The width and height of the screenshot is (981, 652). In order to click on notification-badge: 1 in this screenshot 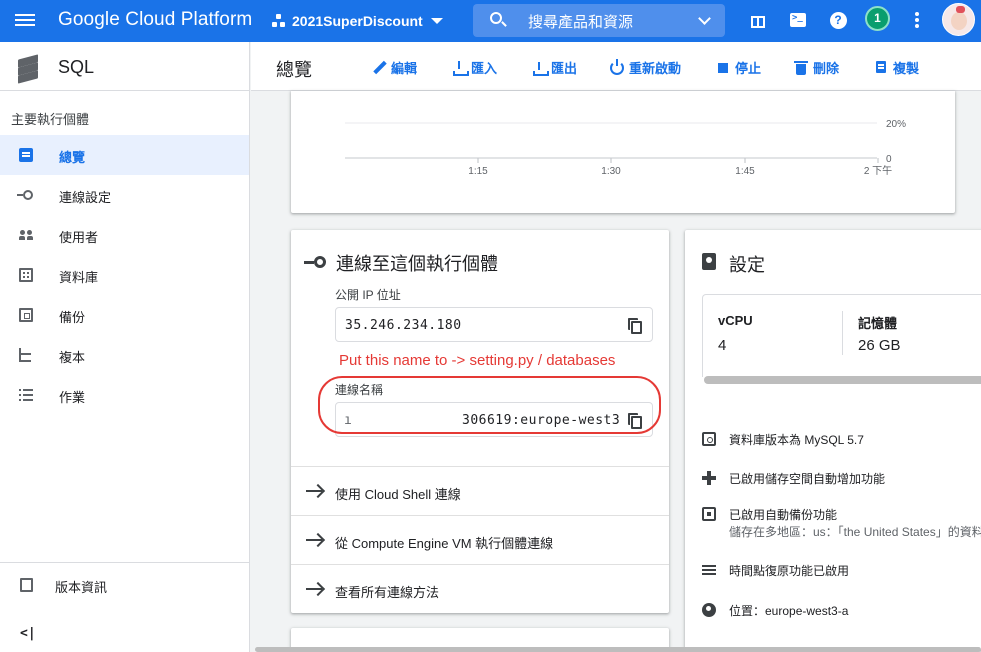, I will do `click(877, 18)`.